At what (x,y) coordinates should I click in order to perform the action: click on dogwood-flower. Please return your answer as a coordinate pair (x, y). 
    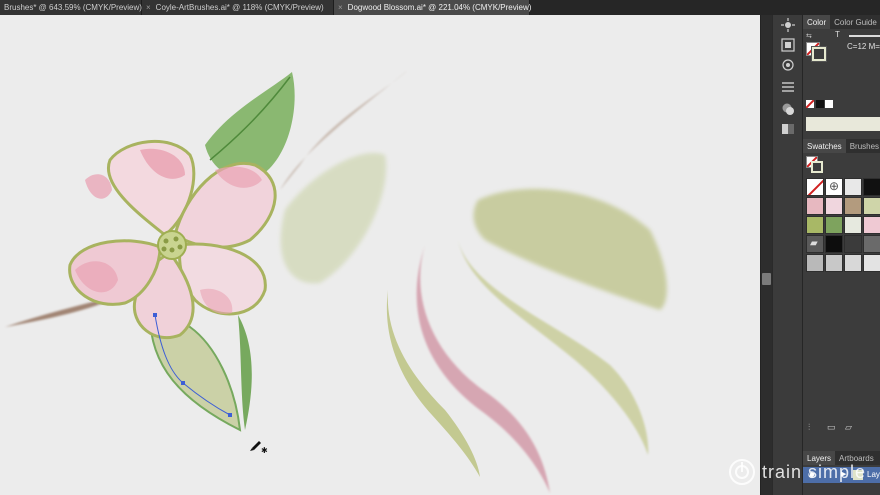
    Looking at the image, I should click on (172, 239).